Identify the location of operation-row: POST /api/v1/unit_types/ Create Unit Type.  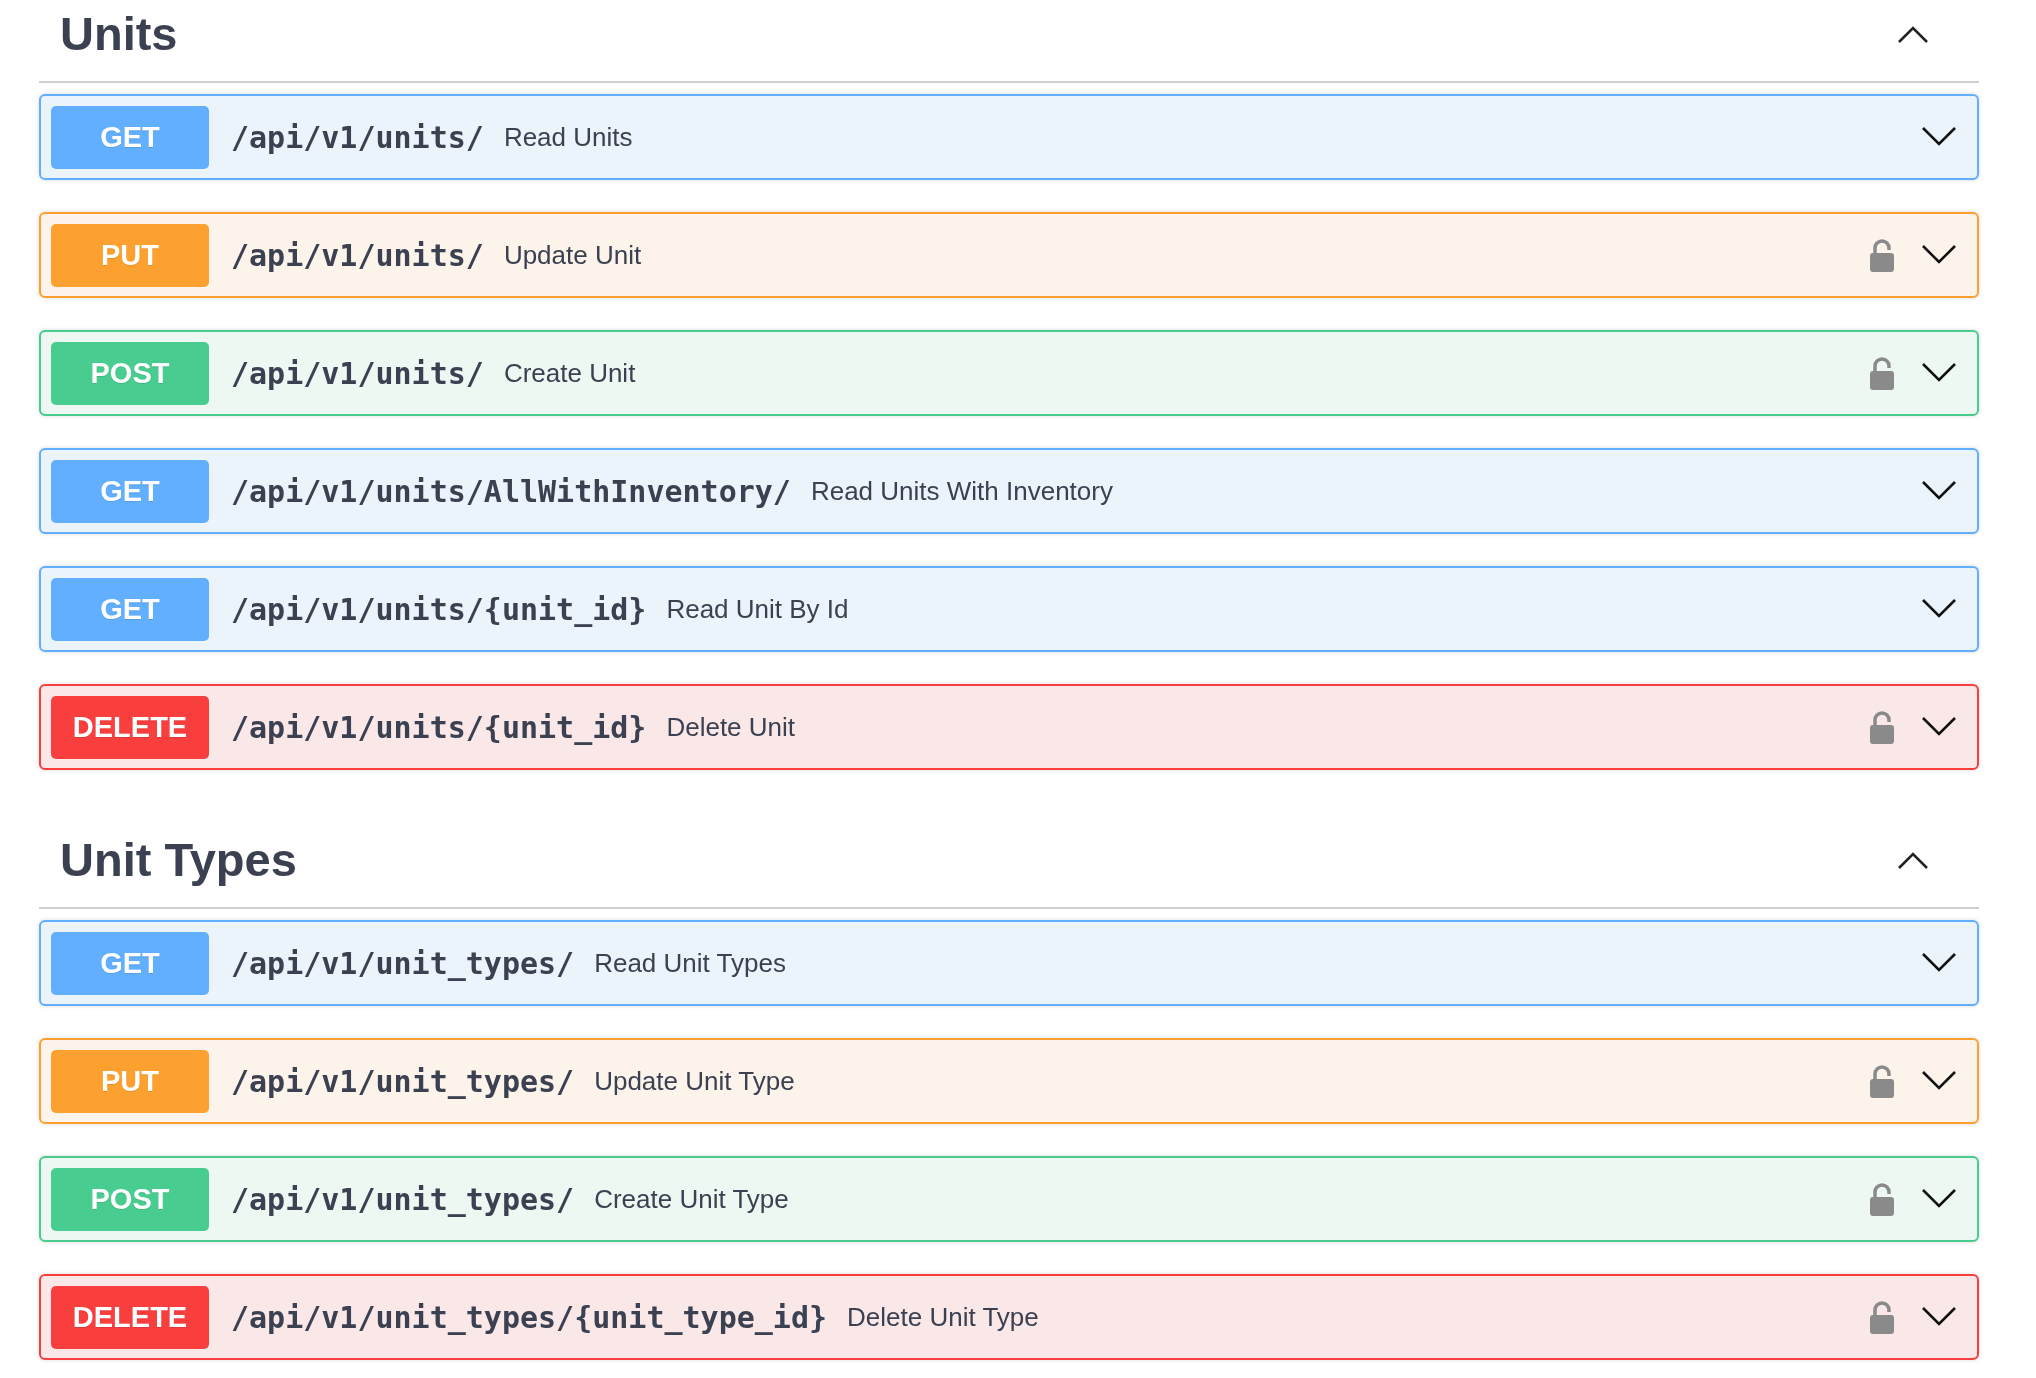
(1009, 1199).